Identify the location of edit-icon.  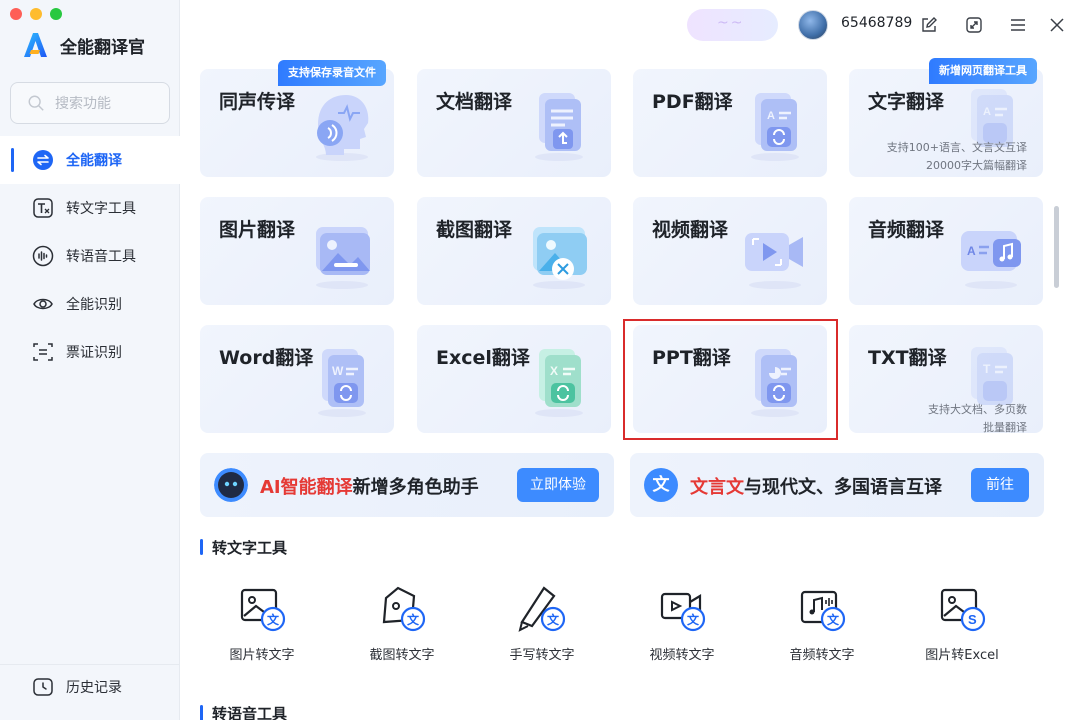
(929, 24).